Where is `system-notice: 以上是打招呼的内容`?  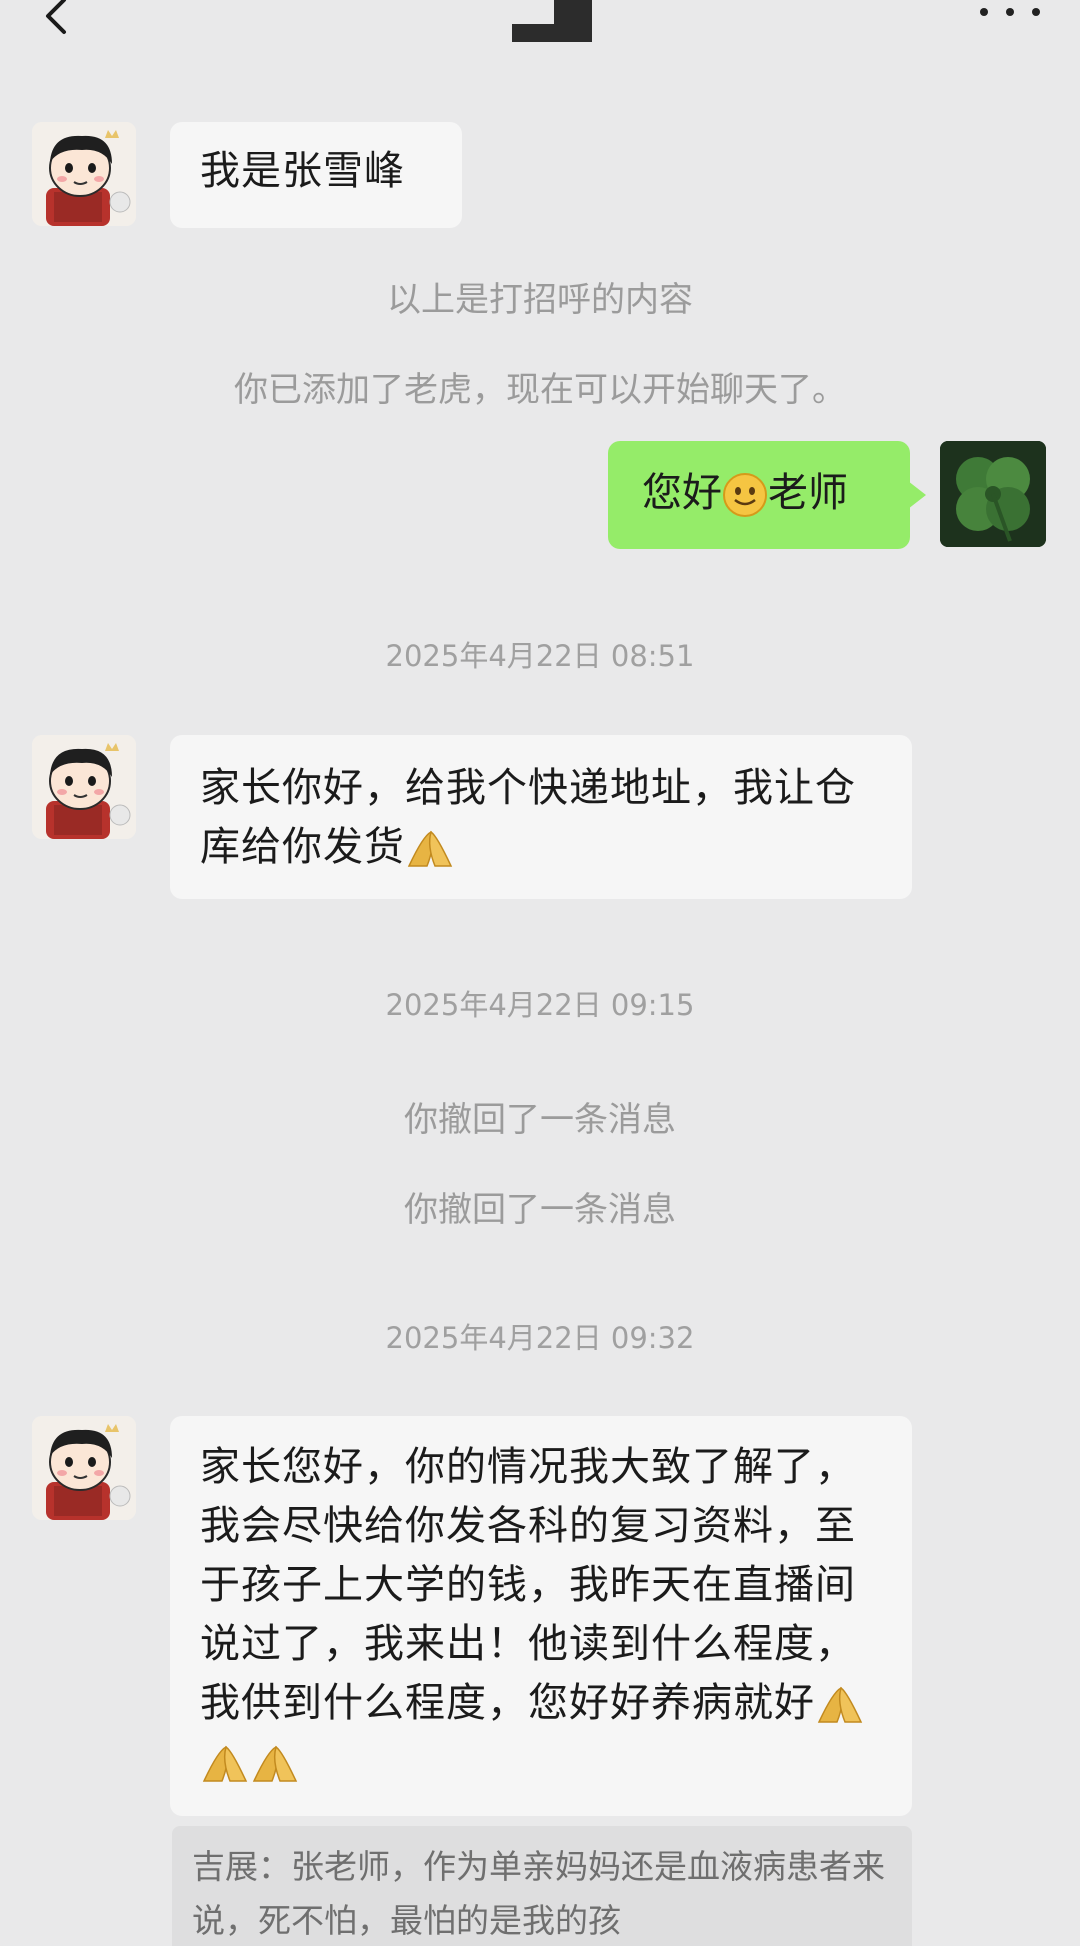
system-notice: 以上是打招呼的内容 is located at coordinates (540, 300).